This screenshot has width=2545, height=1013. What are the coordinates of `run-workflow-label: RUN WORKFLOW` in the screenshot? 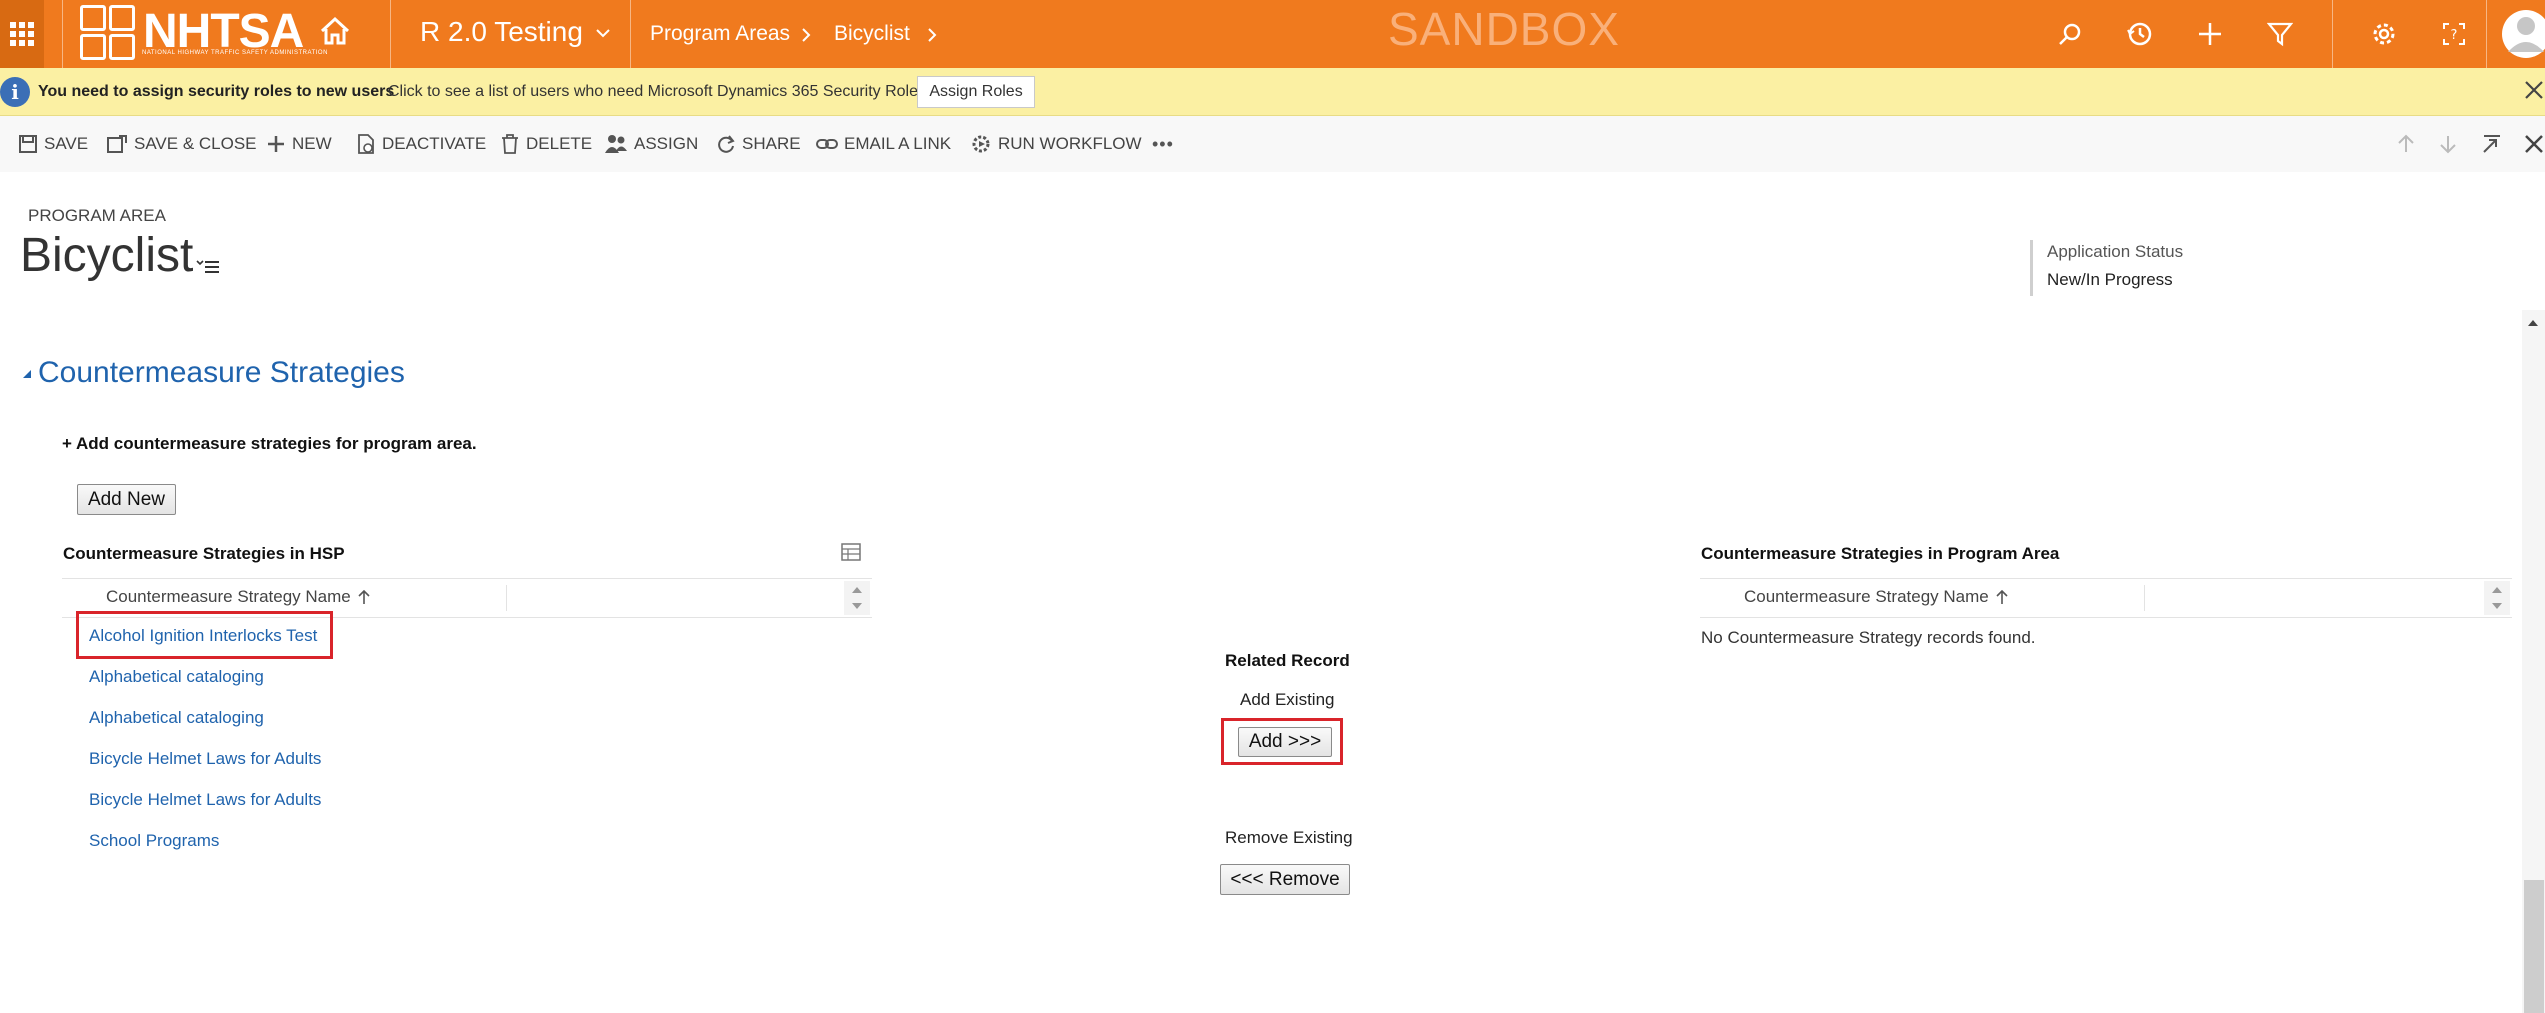 It's located at (1070, 143).